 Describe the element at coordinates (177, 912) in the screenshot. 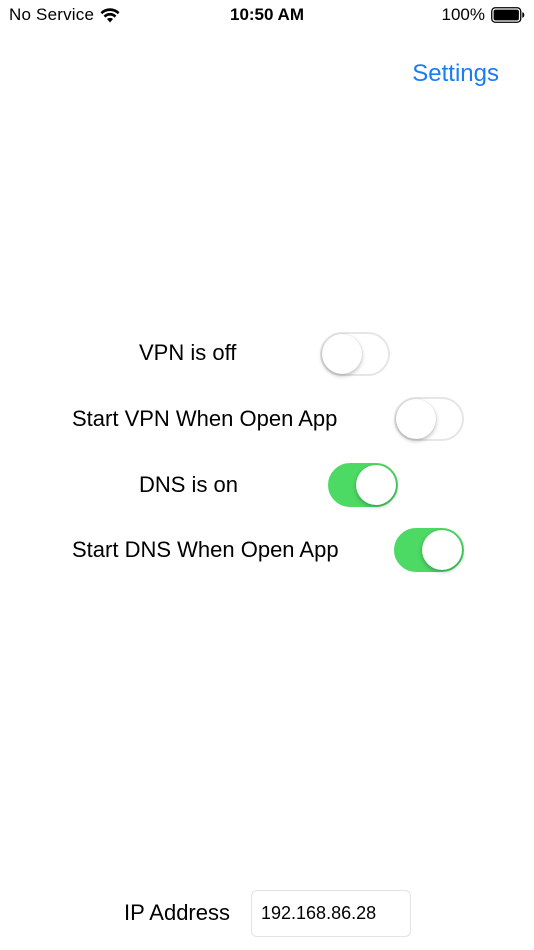

I see `ip-address-label: IP Address` at that location.